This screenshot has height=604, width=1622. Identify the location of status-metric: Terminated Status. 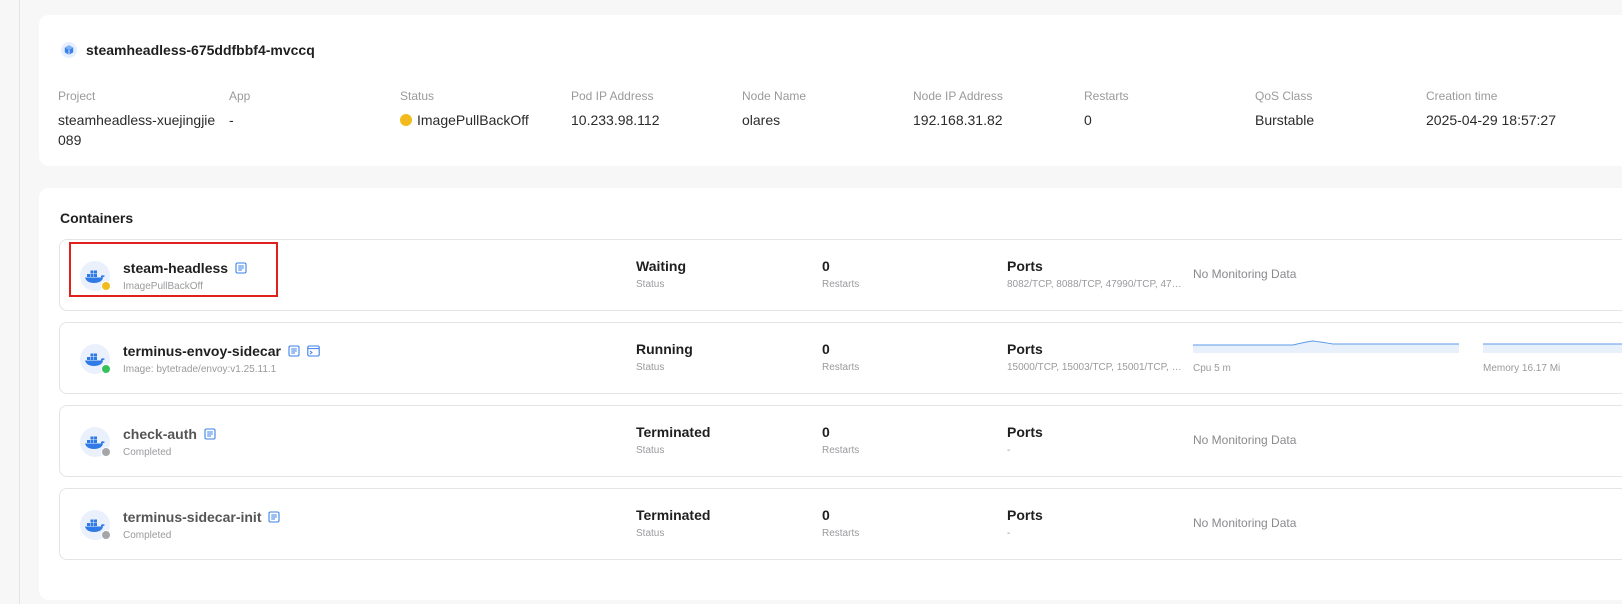
(673, 523).